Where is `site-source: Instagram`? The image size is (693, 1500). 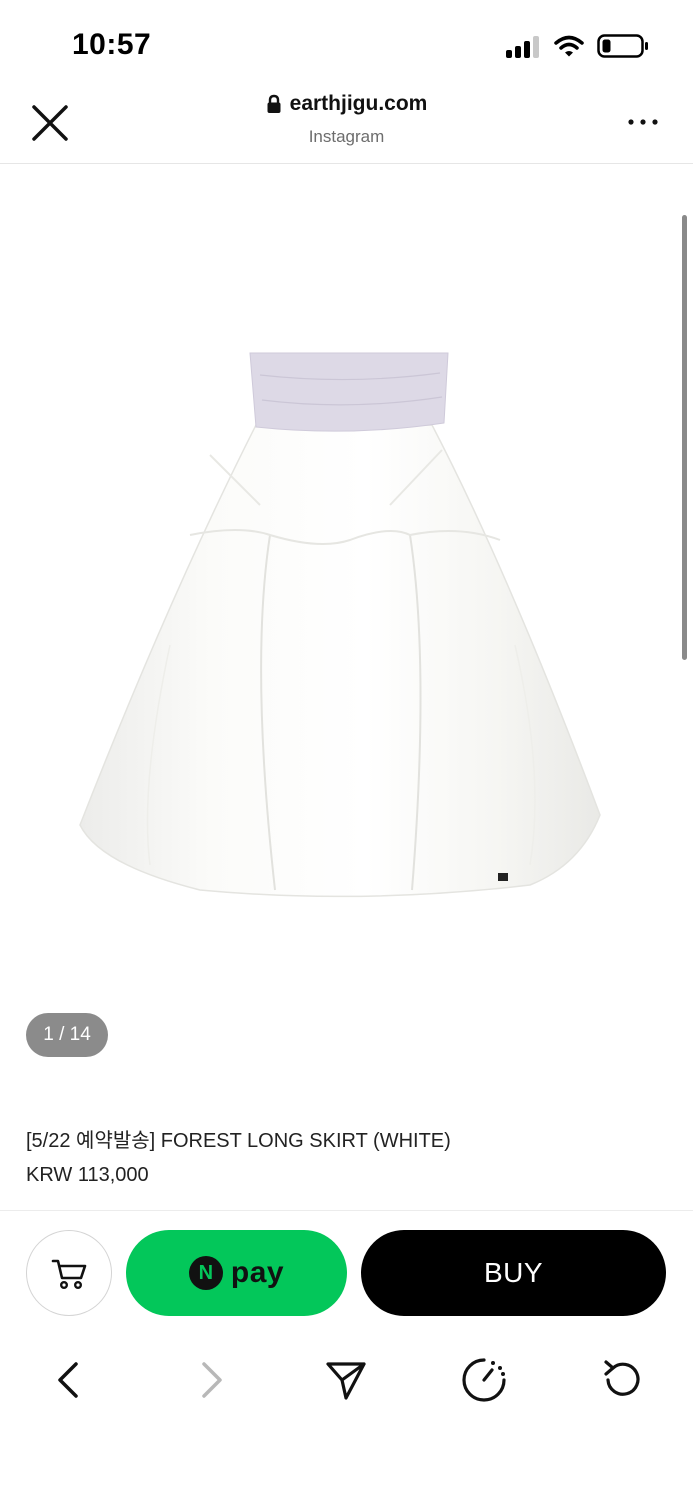 site-source: Instagram is located at coordinates (346, 136).